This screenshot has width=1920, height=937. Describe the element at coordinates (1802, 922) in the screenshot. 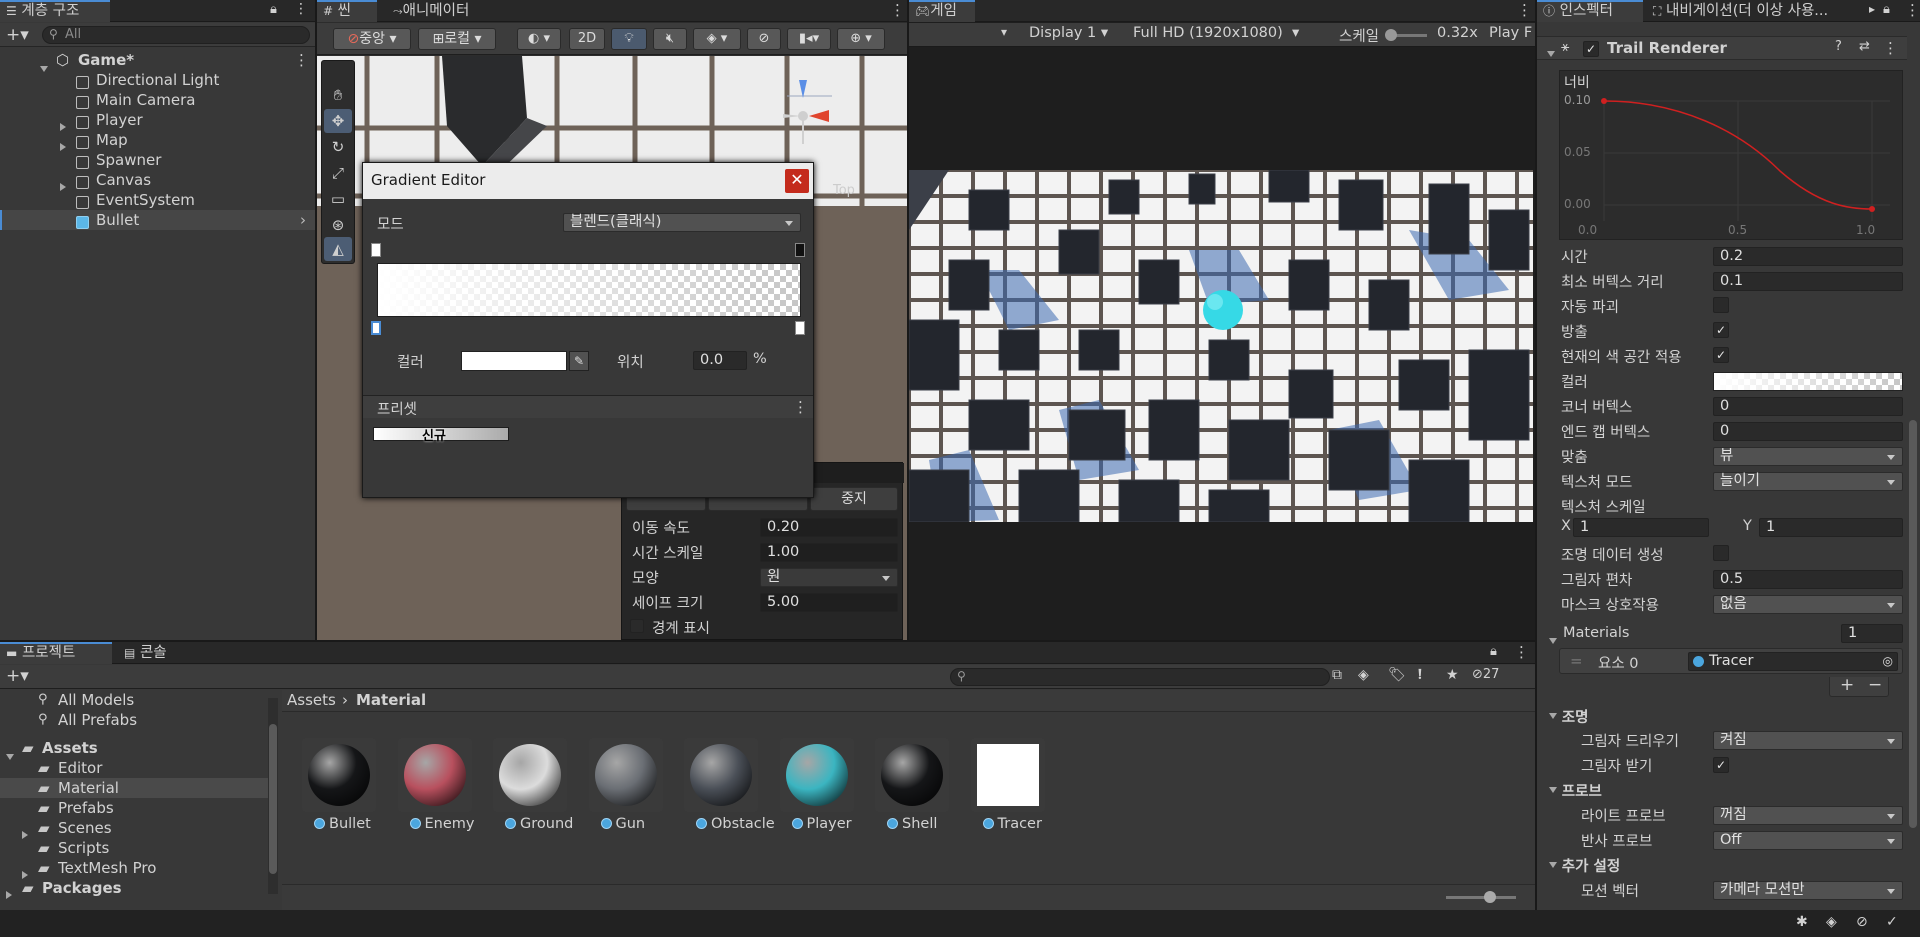

I see `bug-icon: ✱` at that location.